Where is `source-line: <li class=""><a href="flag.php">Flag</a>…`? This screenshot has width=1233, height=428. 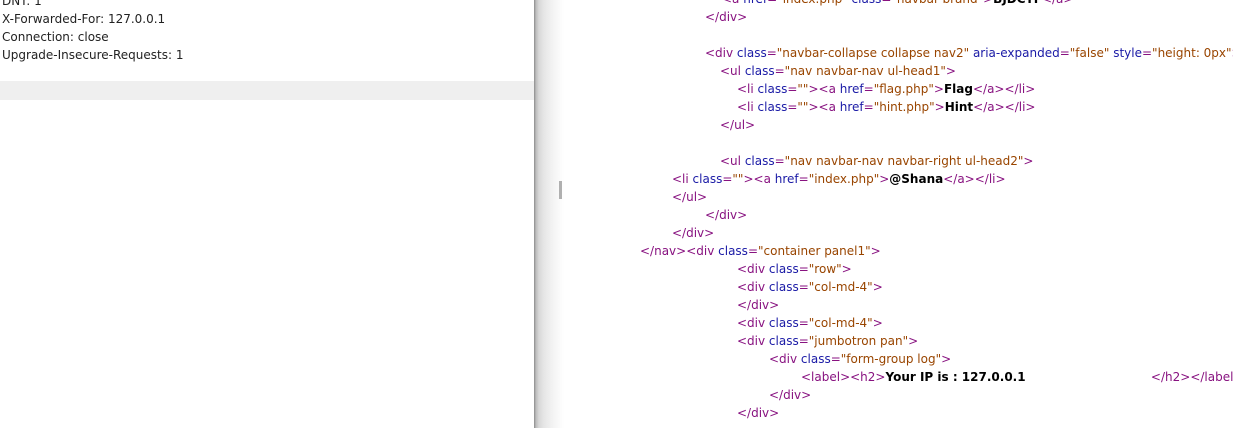 source-line: <li class=""><a href="flag.php">Flag</a>… is located at coordinates (886, 89).